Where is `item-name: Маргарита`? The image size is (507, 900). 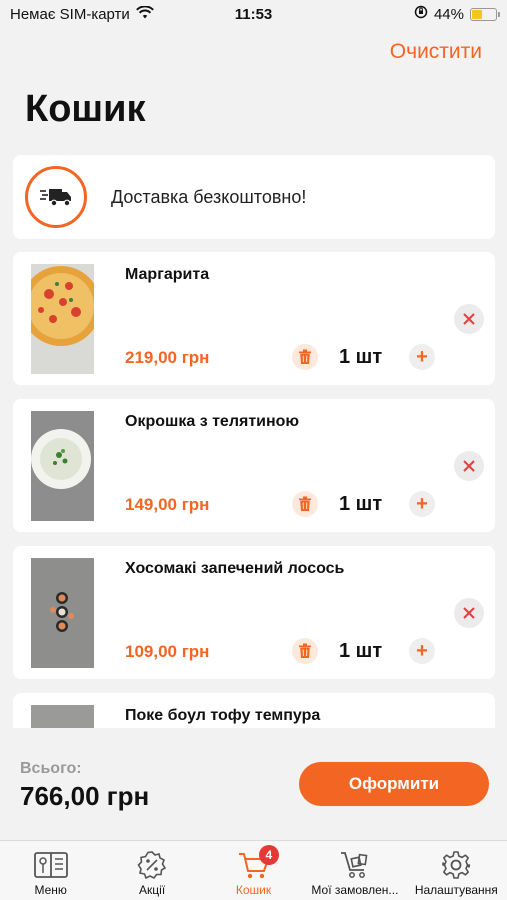 item-name: Маргарита is located at coordinates (167, 274).